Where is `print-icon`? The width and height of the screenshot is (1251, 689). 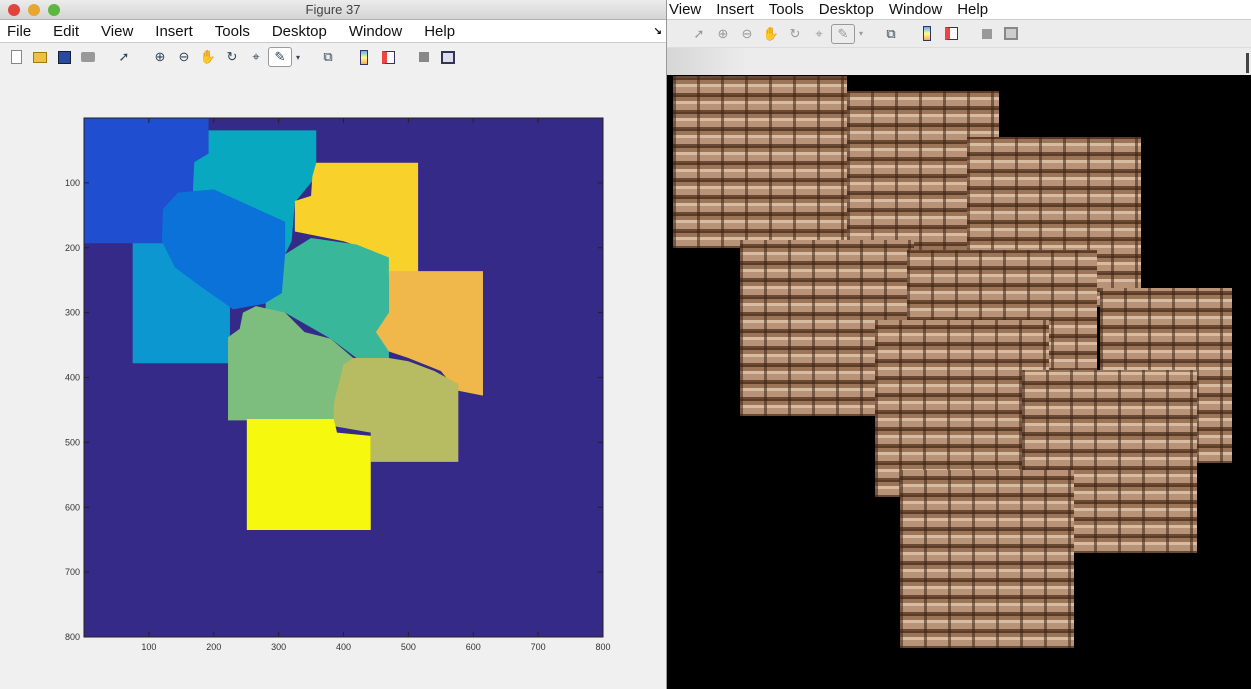
print-icon is located at coordinates (88, 57).